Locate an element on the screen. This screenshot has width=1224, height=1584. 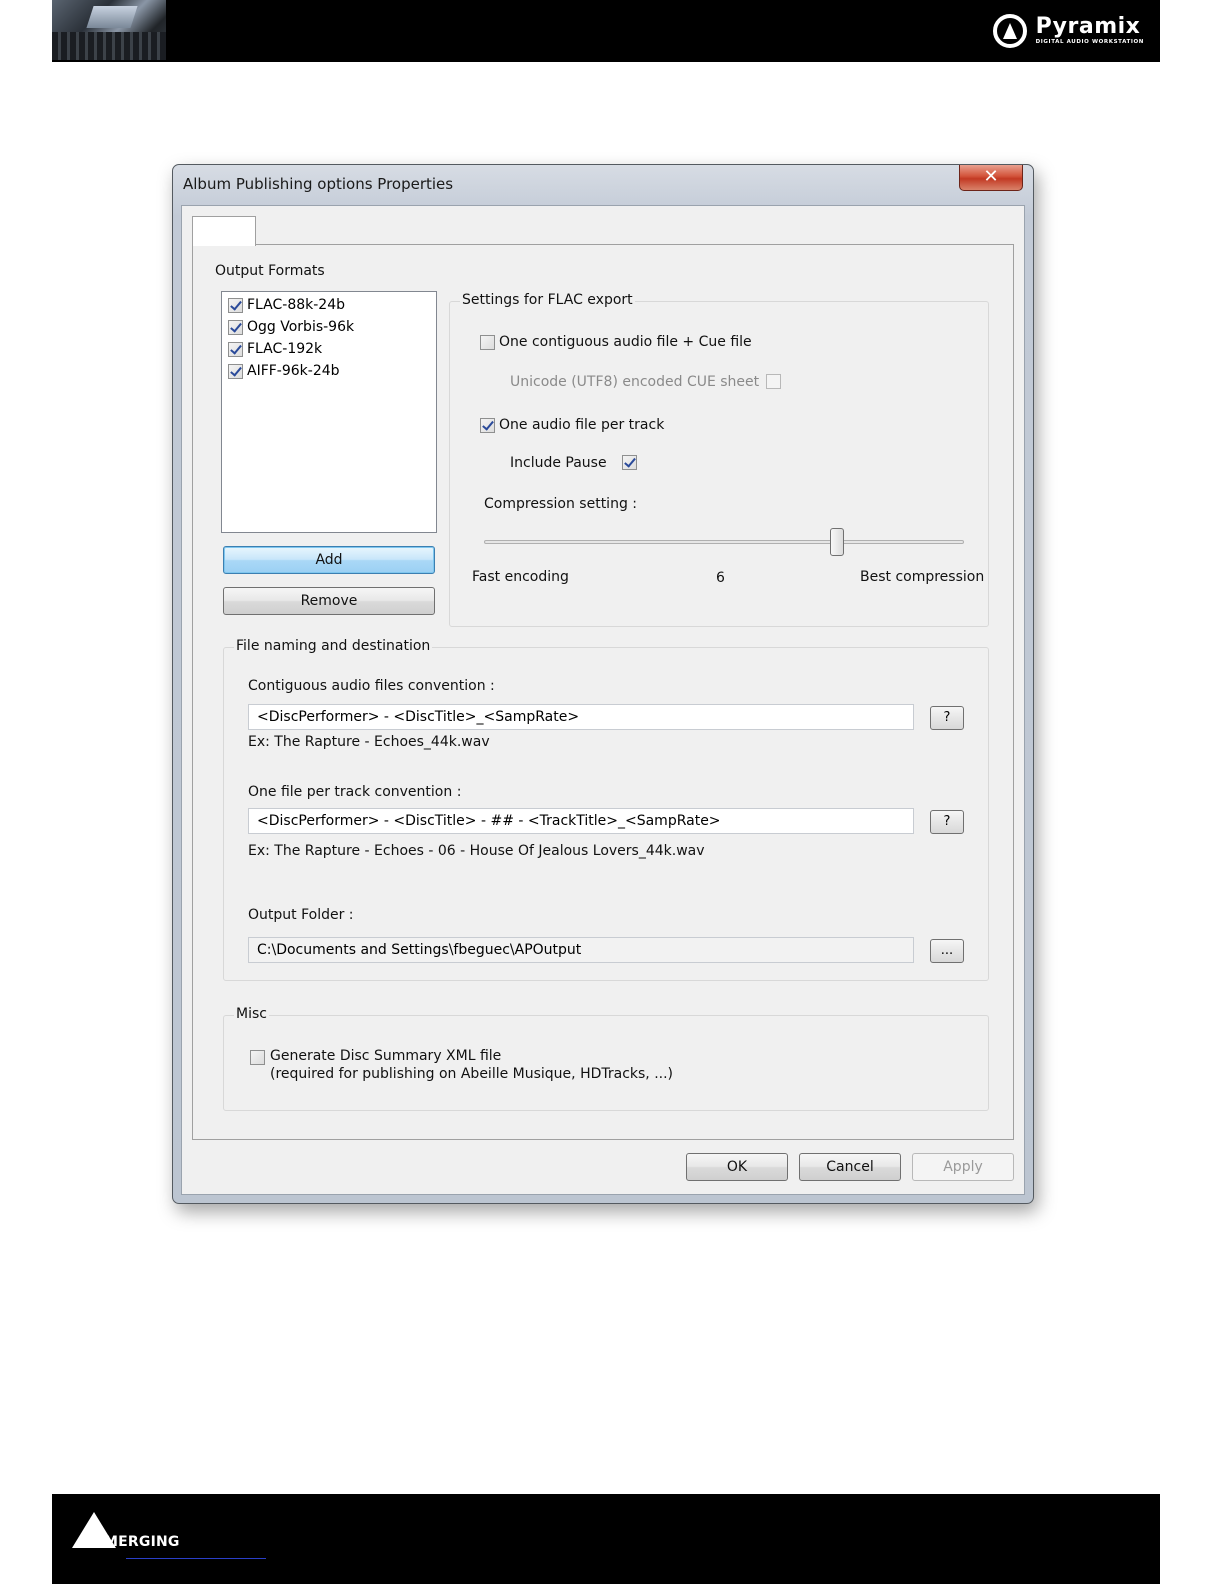
output-folder-label: Output Folder : is located at coordinates (301, 915).